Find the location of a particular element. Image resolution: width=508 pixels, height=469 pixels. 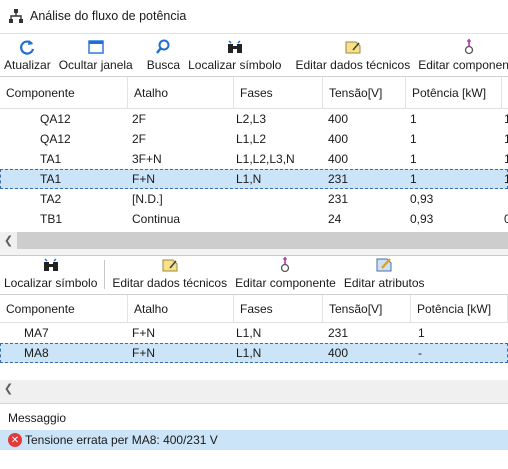

hide-window-button: Ocultar janela is located at coordinates (96, 54).